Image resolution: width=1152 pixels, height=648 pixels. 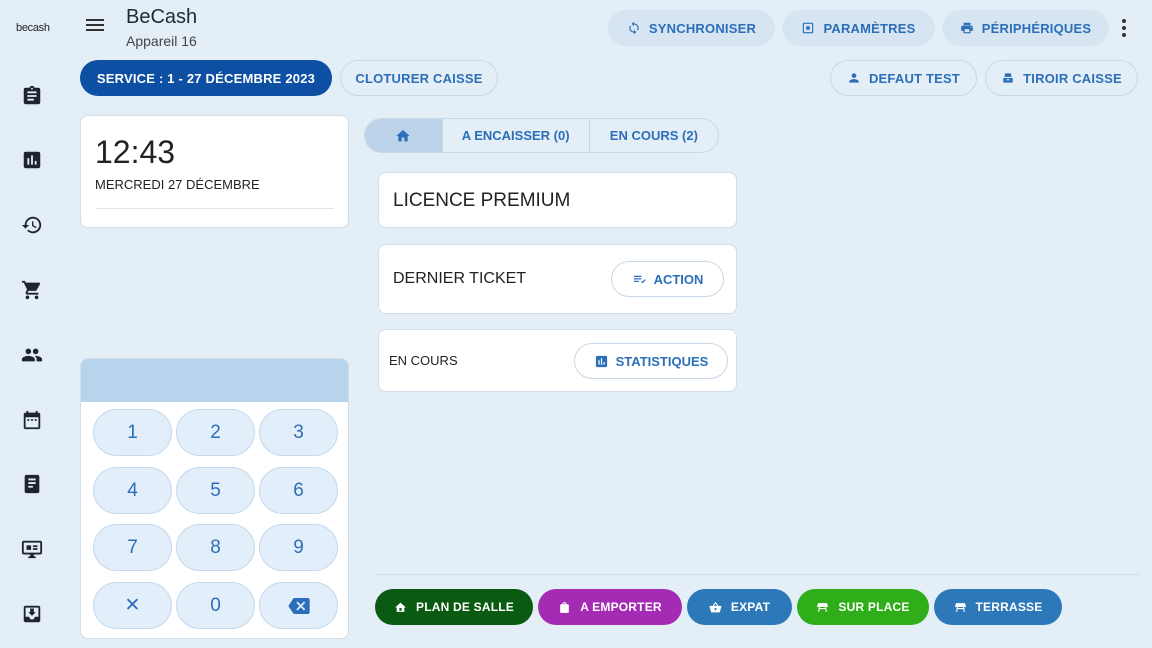 I want to click on device-name: Appareil 16, so click(x=161, y=41).